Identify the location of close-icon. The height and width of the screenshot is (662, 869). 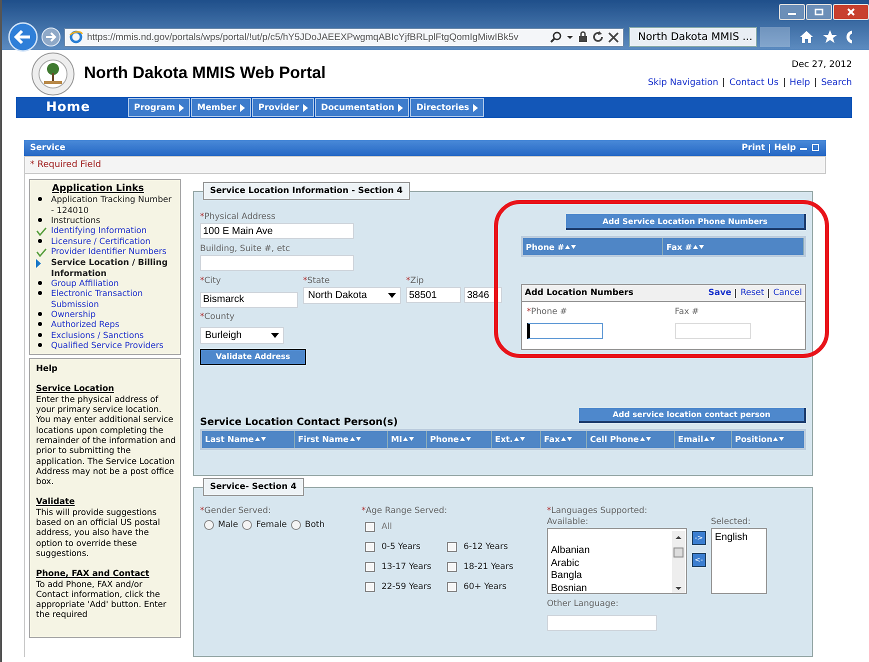
(851, 12).